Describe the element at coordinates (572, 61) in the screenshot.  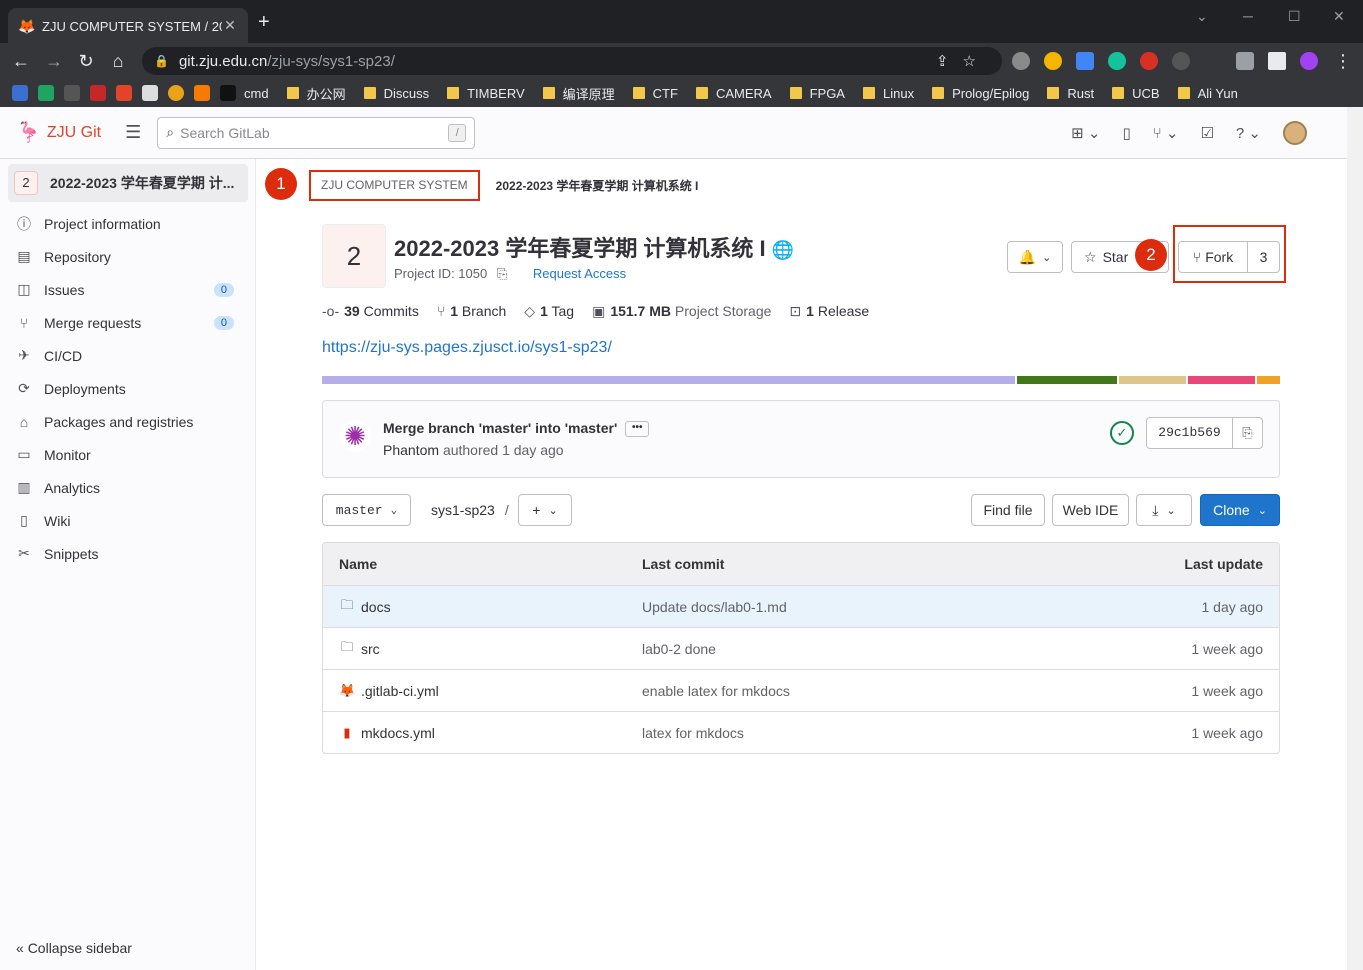
I see `address-bar: 🔒 git.zju.edu.cn /zju-sys/sys1-sp23/ ⇪☆` at that location.